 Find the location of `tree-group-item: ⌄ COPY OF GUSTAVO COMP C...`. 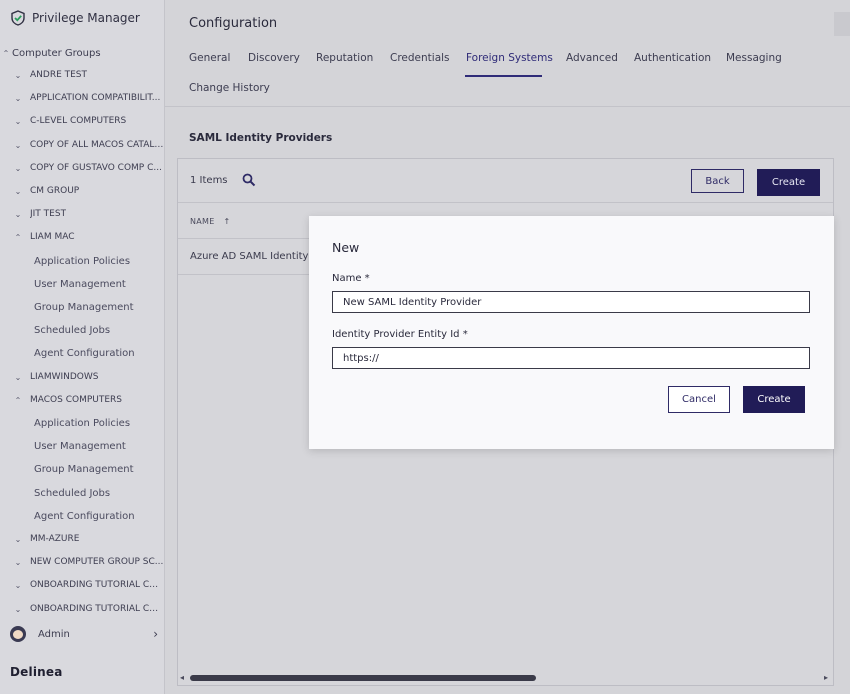

tree-group-item: ⌄ COPY OF GUSTAVO COMP C... is located at coordinates (82, 168).